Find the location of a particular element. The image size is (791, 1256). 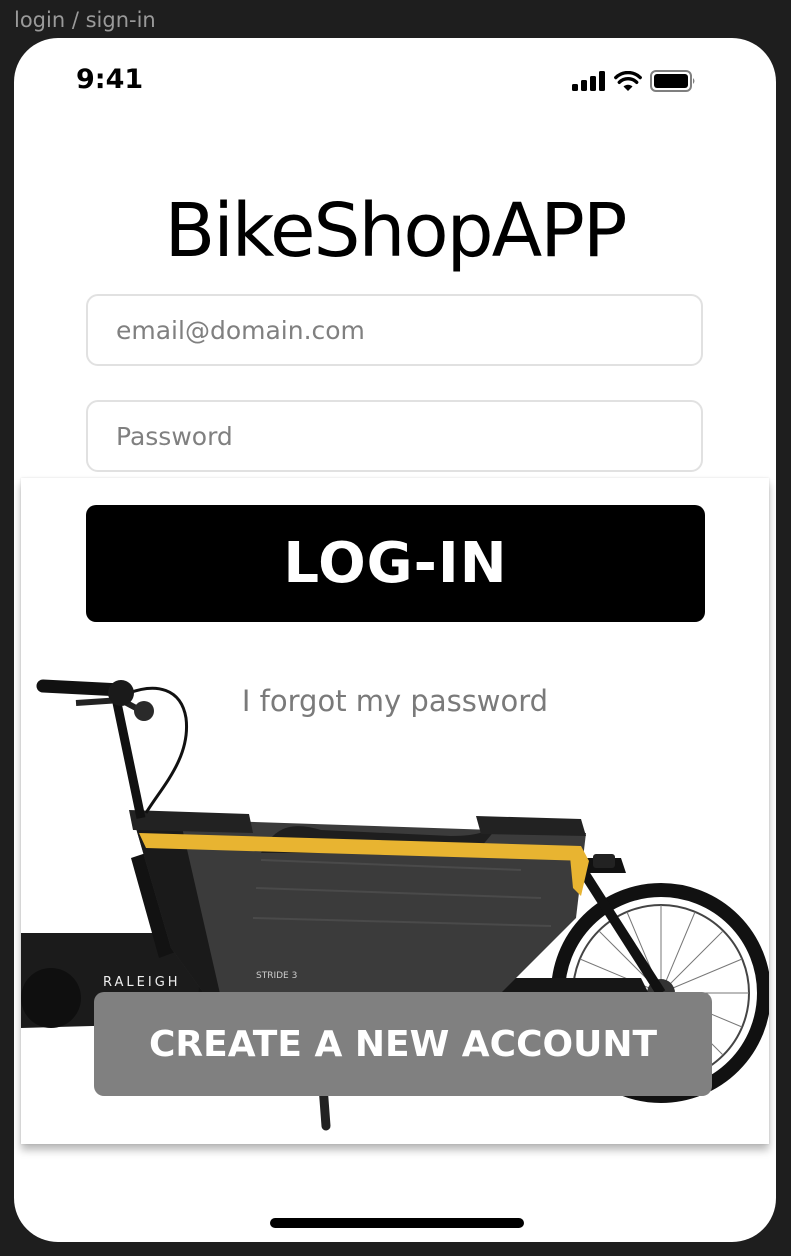

password-field is located at coordinates (394, 436).